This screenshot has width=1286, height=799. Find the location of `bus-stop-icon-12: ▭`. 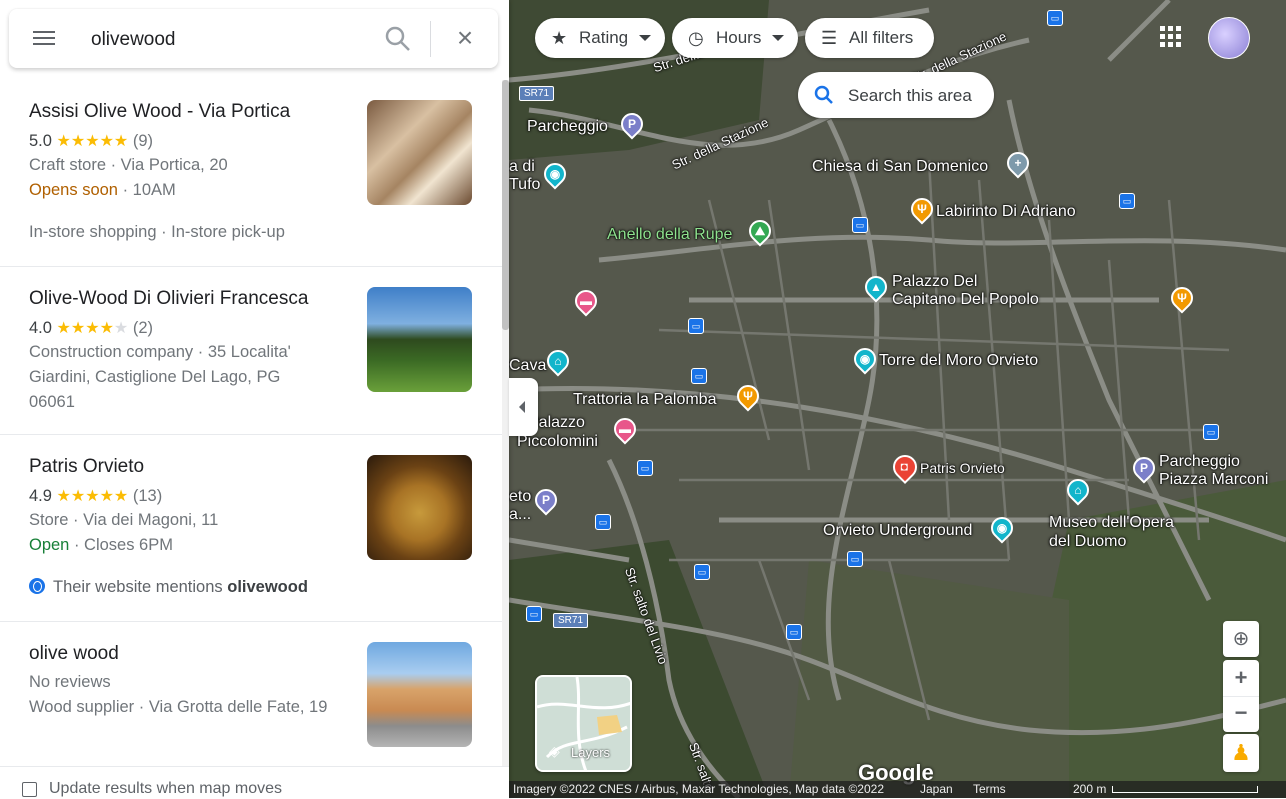

bus-stop-icon-12: ▭ is located at coordinates (1211, 432).